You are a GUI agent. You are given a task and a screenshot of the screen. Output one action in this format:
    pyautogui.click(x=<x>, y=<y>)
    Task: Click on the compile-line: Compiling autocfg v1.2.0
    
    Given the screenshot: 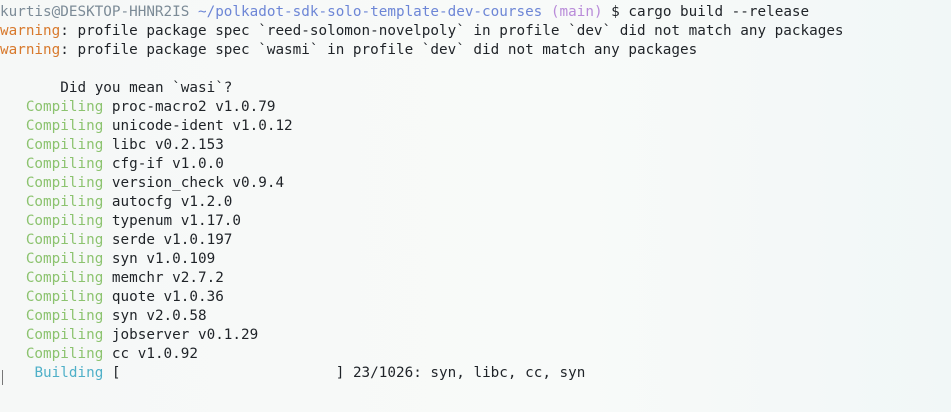 What is the action you would take?
    pyautogui.click(x=475, y=202)
    